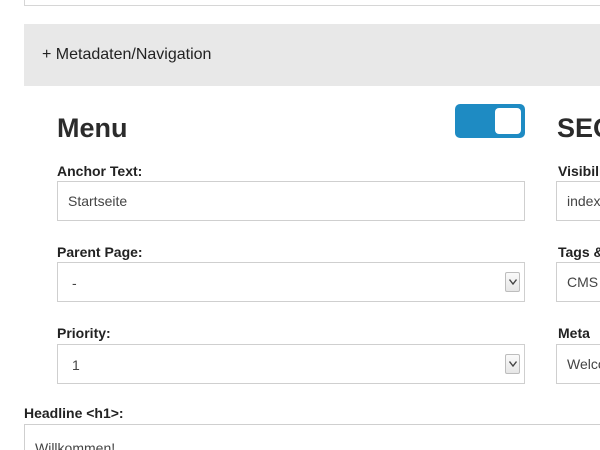  What do you see at coordinates (74, 283) in the screenshot?
I see `parent-page-value: -` at bounding box center [74, 283].